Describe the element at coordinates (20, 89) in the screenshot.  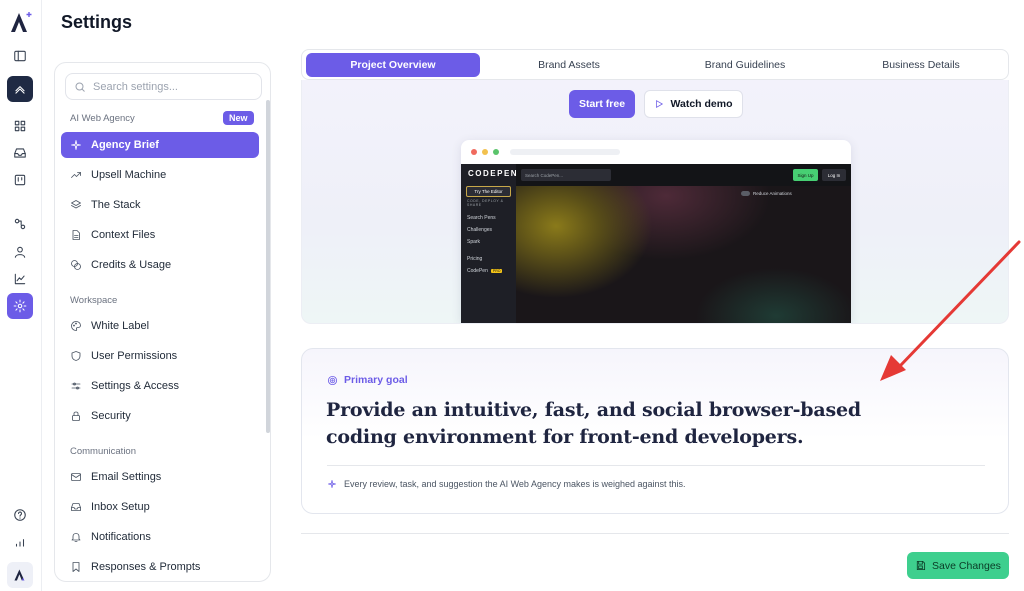
I see `home-icon` at that location.